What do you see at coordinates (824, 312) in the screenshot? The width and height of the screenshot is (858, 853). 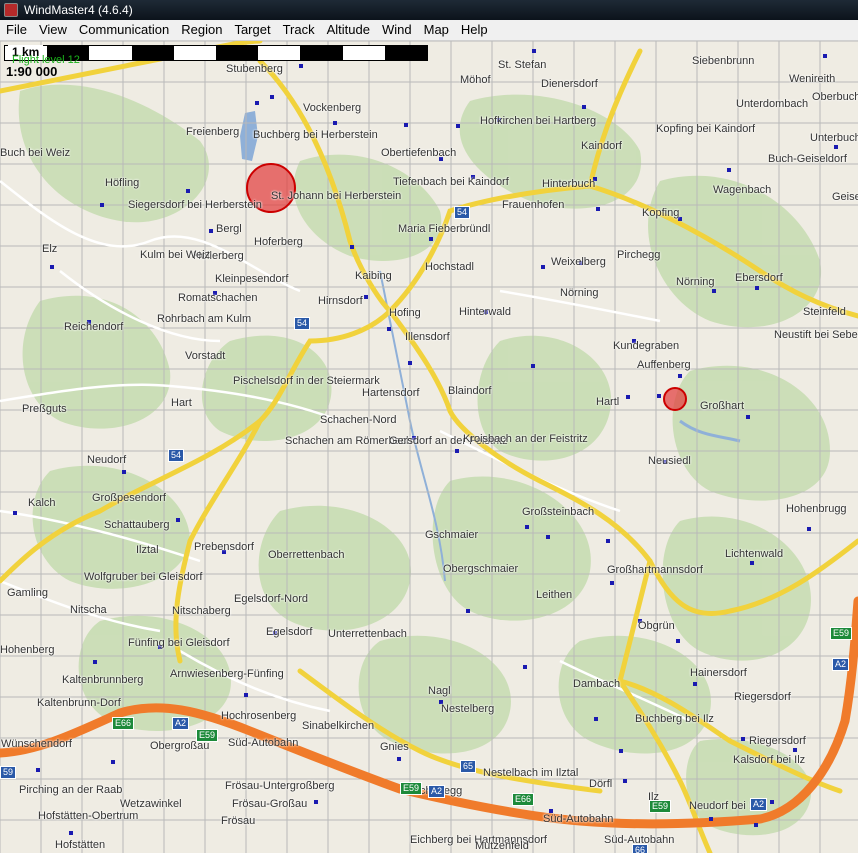 I see `place-label: Steinfeld` at bounding box center [824, 312].